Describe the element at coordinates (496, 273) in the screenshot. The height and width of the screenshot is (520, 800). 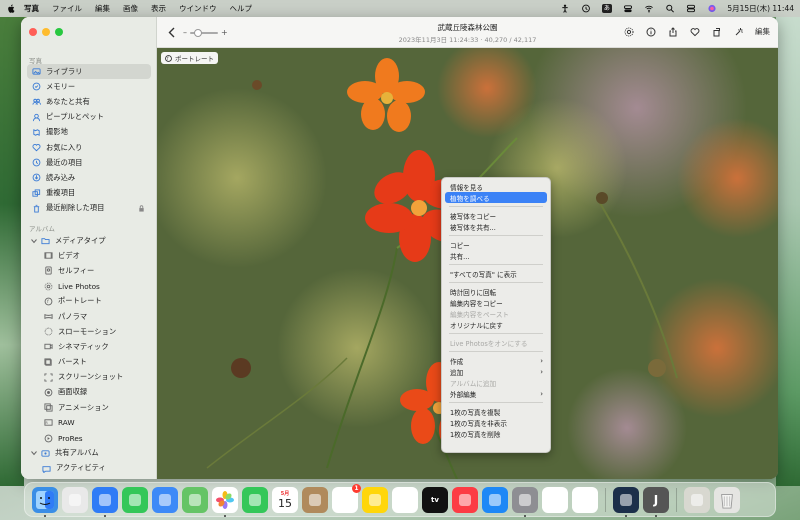
I see `context-menu-item: "すべての写真" に表示` at that location.